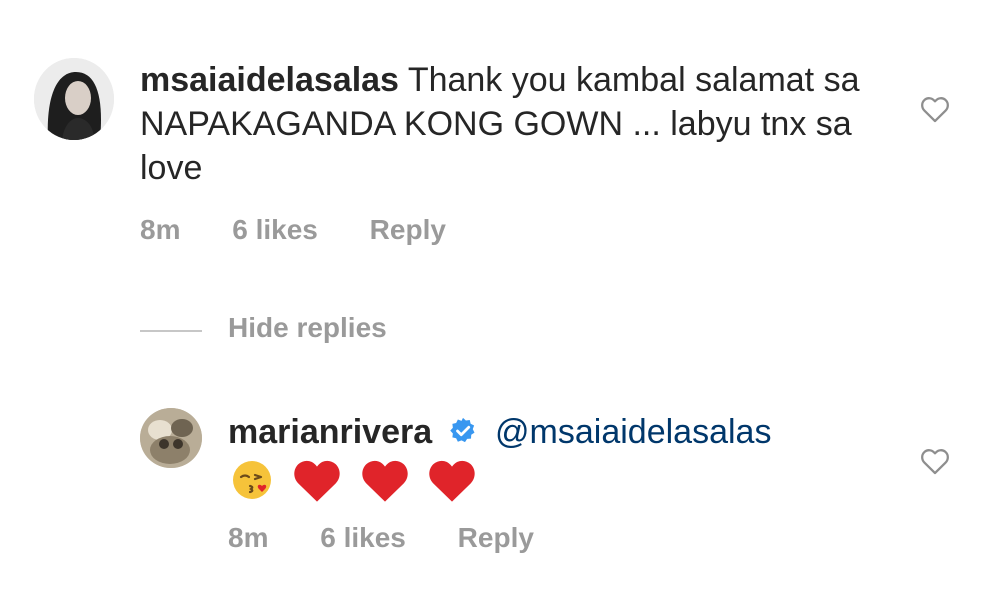  Describe the element at coordinates (252, 480) in the screenshot. I see `kiss-face-emoji` at that location.